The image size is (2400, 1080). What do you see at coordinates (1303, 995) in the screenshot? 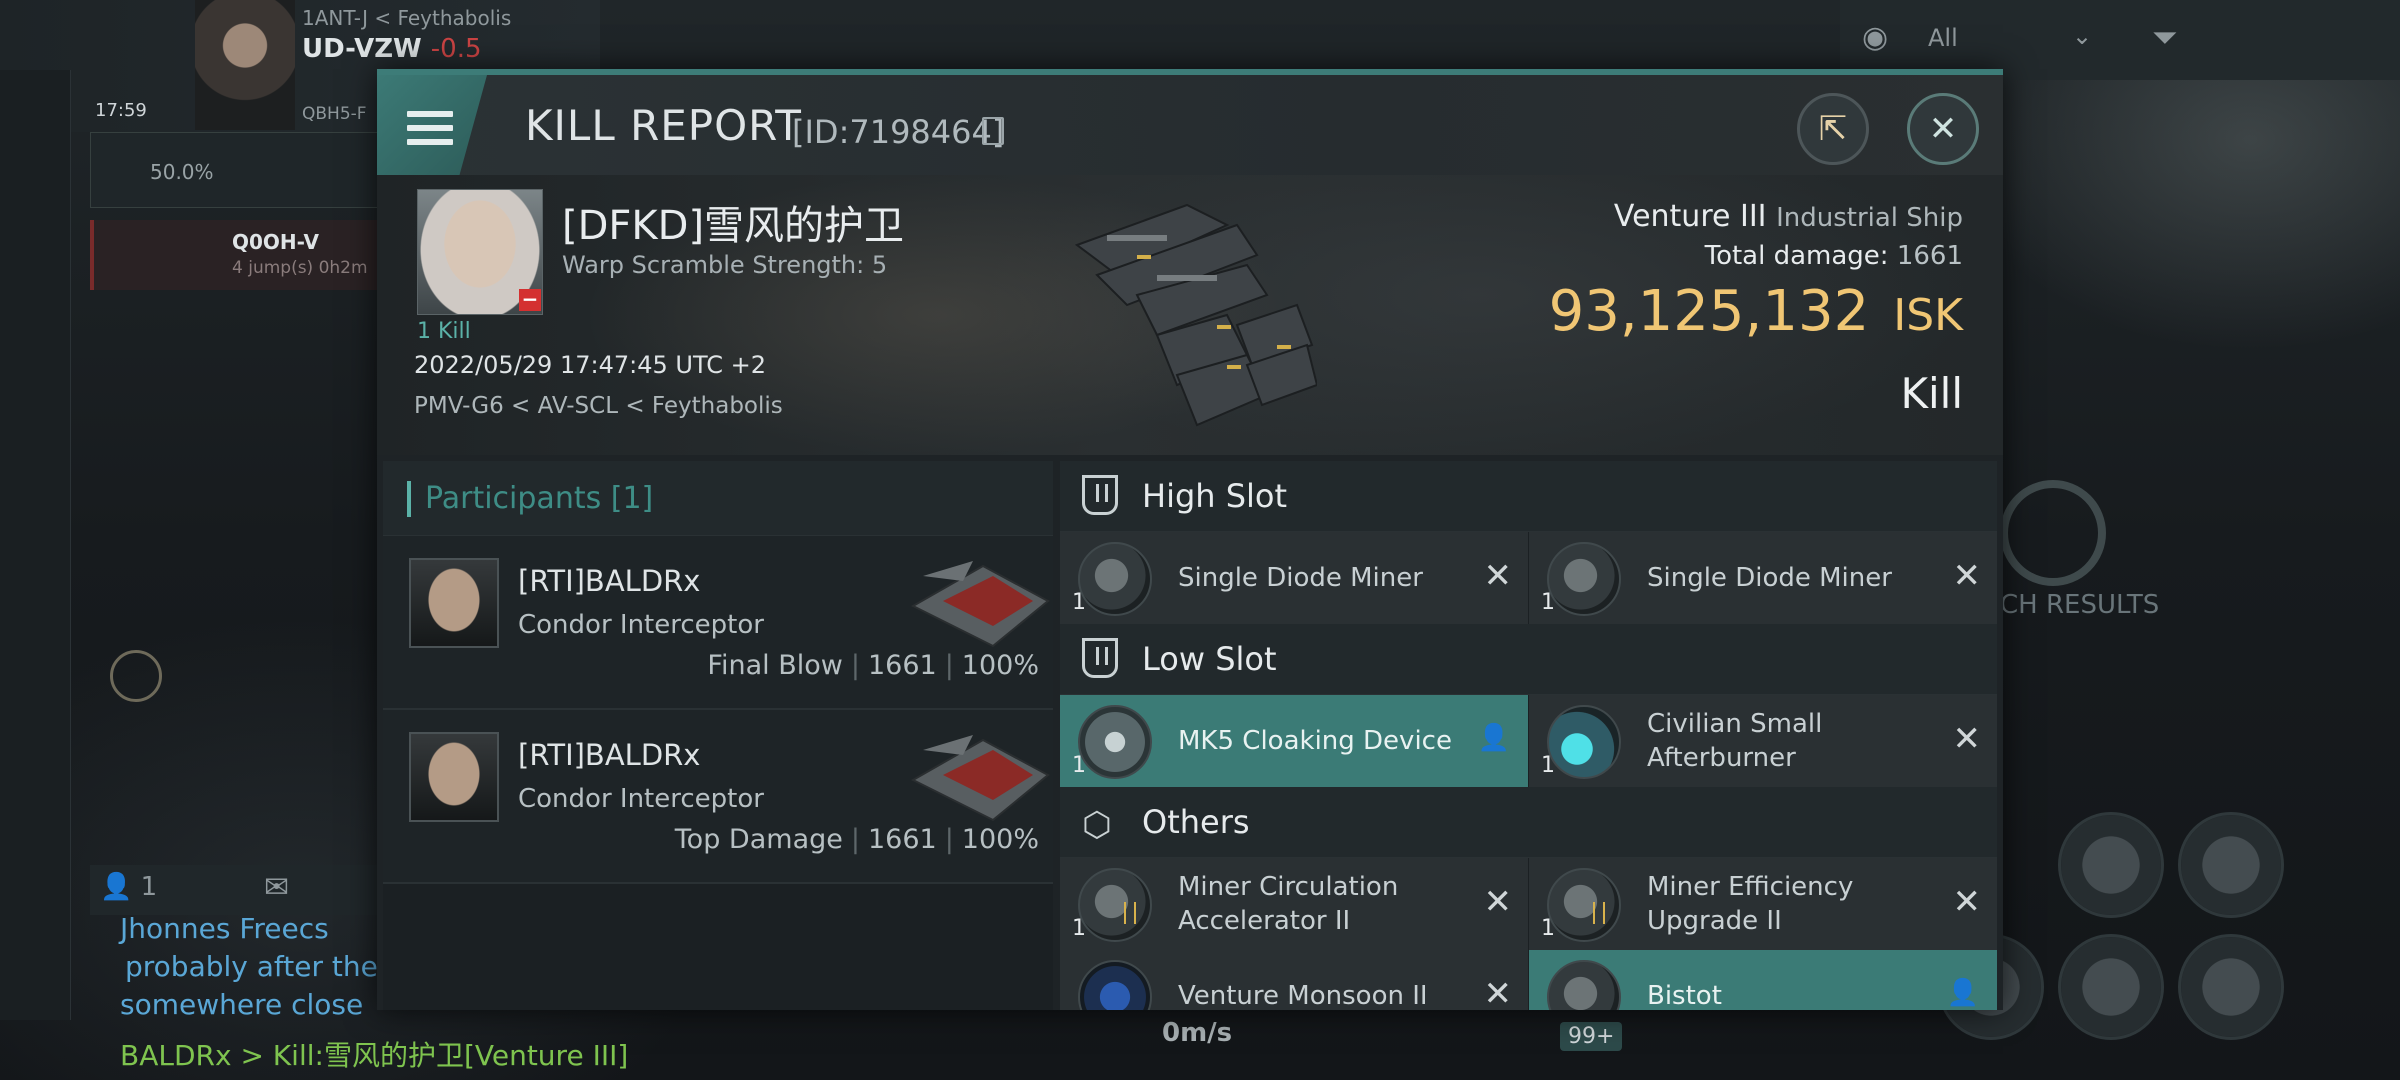
I see `module-name: Venture Monsoon II` at bounding box center [1303, 995].